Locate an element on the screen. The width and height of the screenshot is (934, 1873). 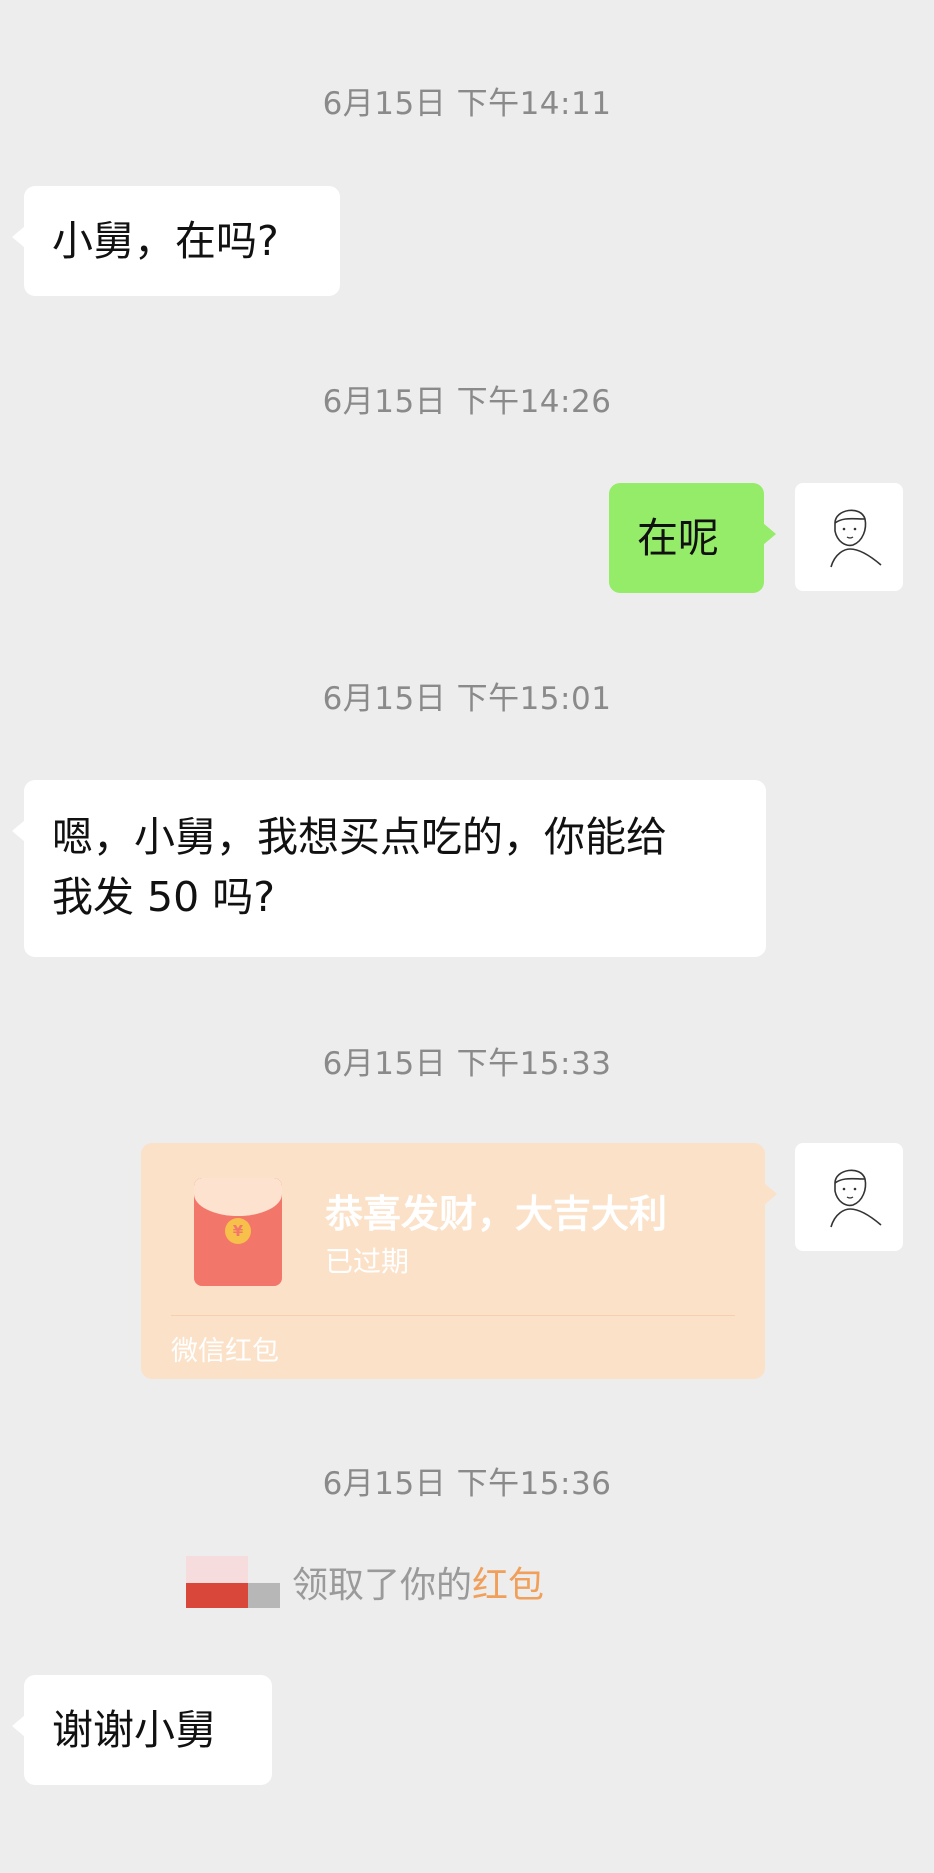
timestamp: 6月15日 下午14:26 is located at coordinates (467, 402).